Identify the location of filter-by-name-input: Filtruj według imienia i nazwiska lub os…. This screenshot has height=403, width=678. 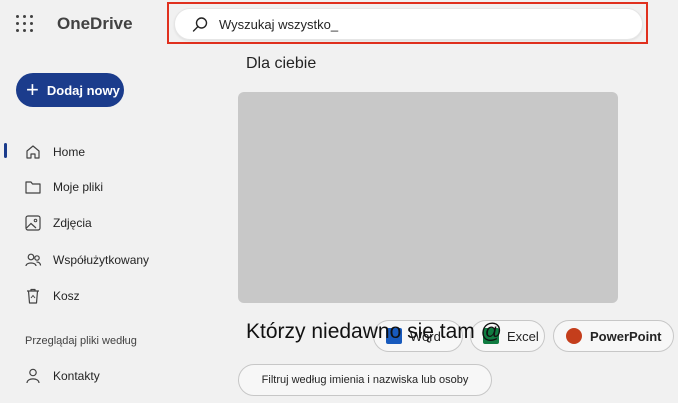
(365, 380).